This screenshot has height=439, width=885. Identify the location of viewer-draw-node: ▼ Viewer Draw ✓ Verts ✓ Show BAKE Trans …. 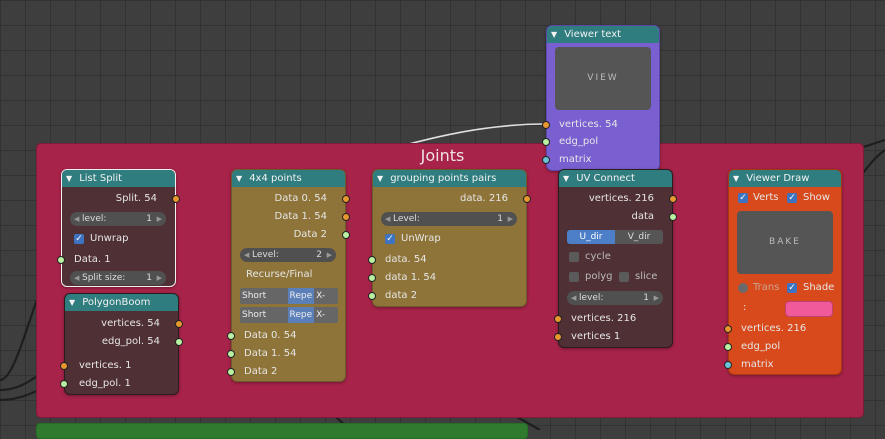
(783, 272).